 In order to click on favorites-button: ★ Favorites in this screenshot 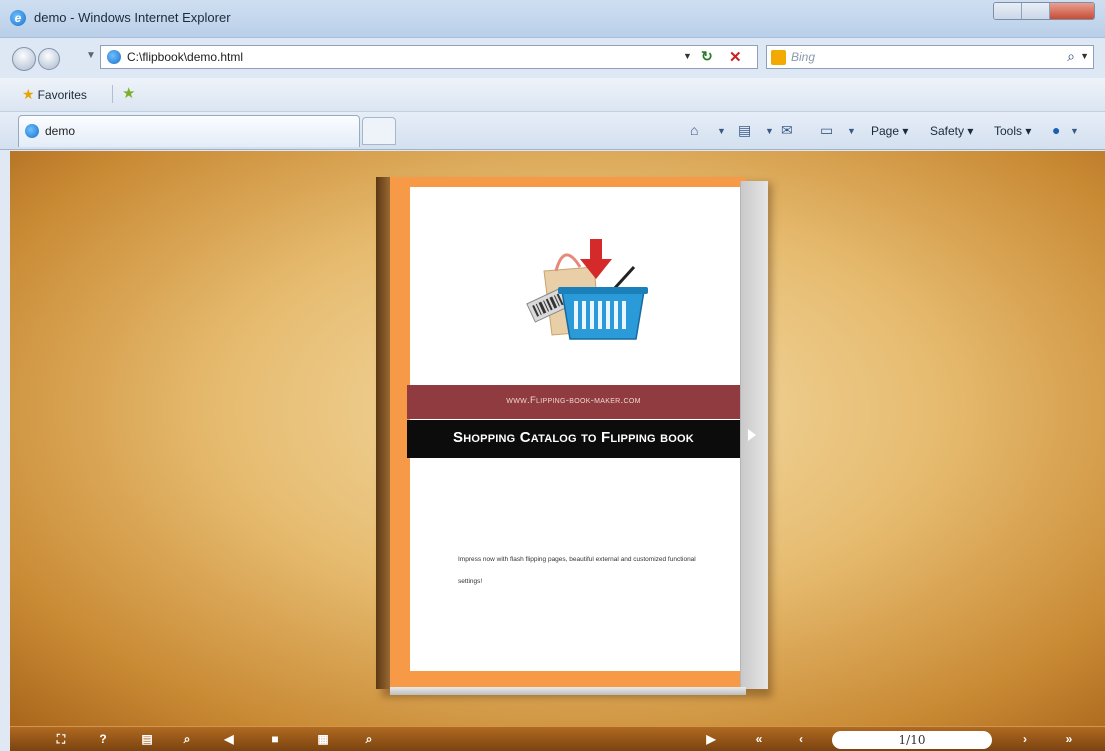, I will do `click(54, 94)`.